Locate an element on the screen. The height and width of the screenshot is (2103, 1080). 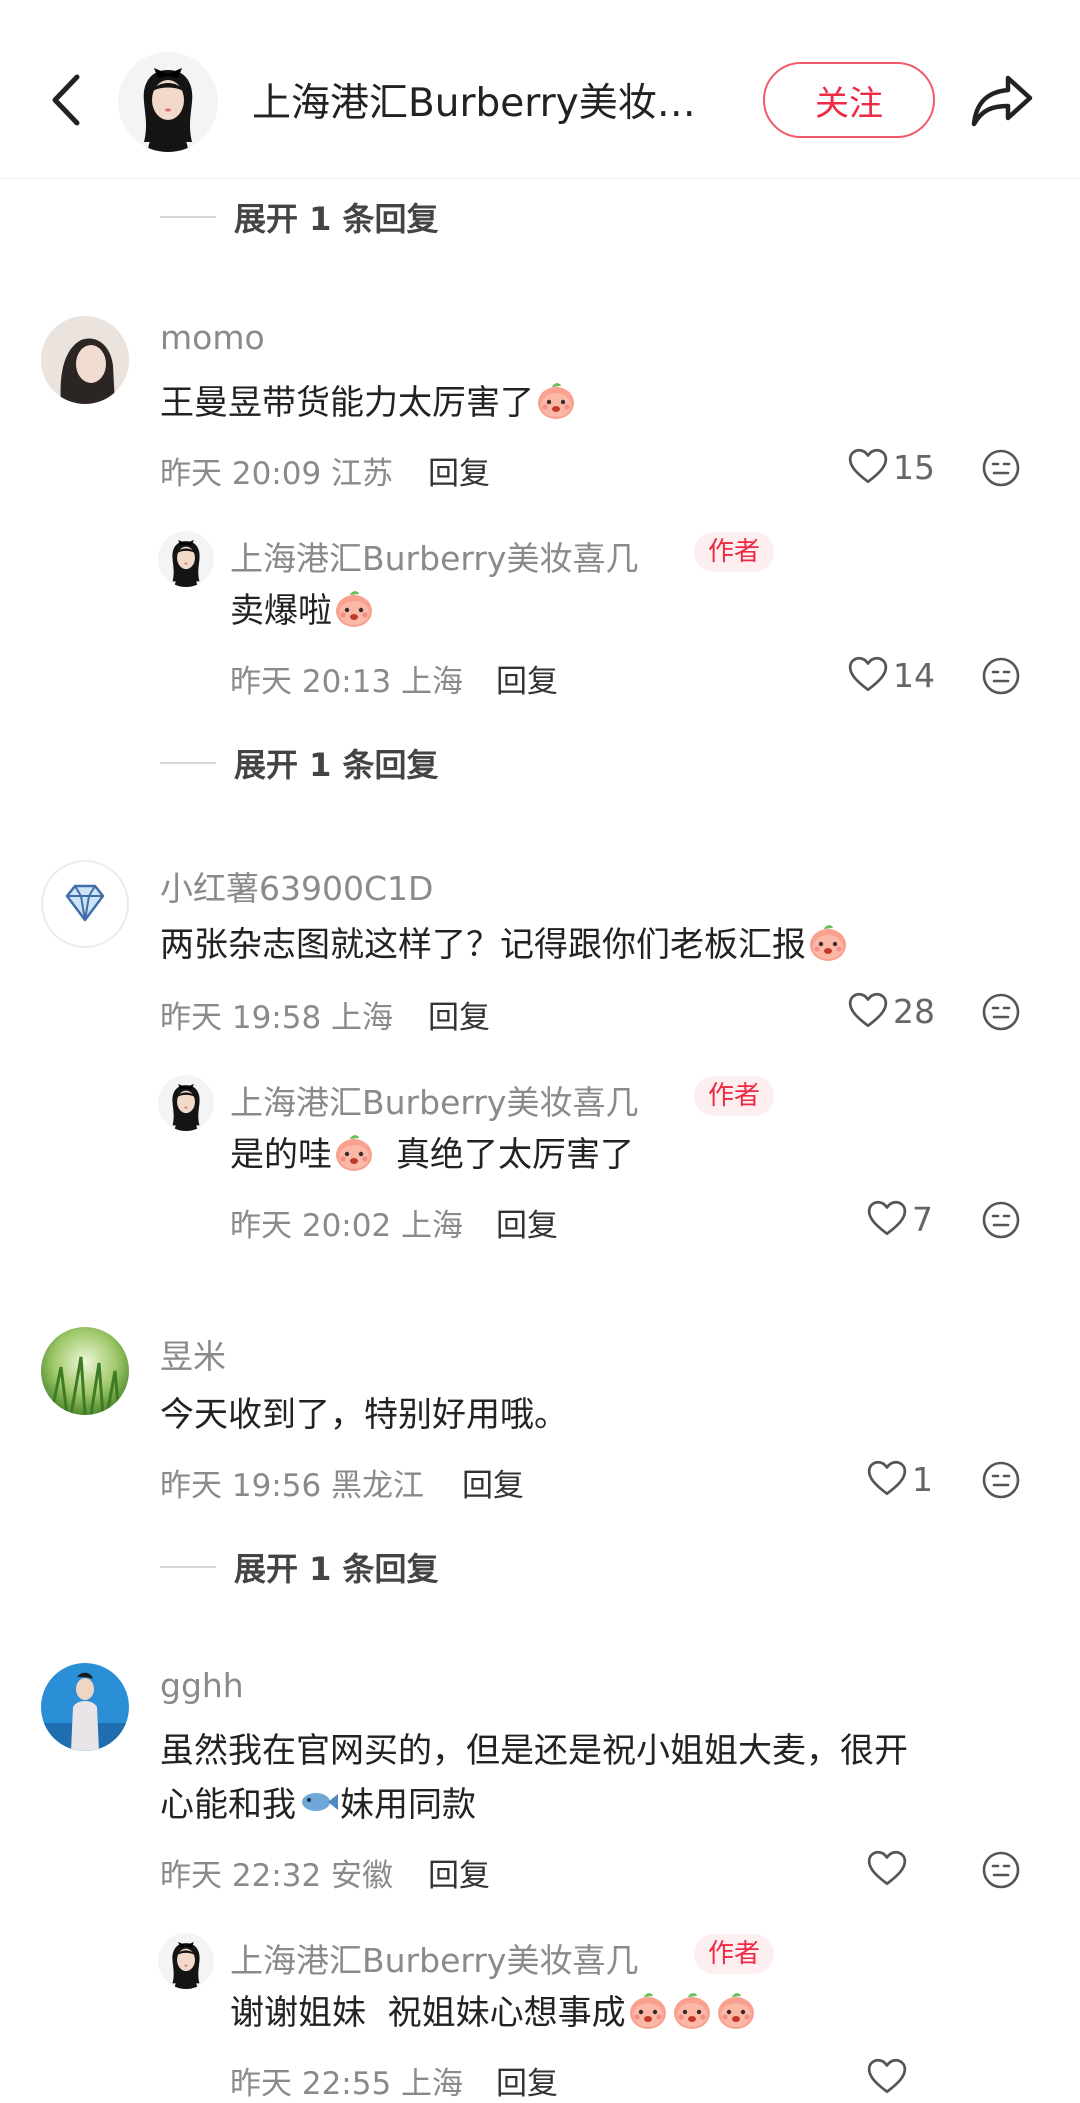
comment-username: momo is located at coordinates (212, 337).